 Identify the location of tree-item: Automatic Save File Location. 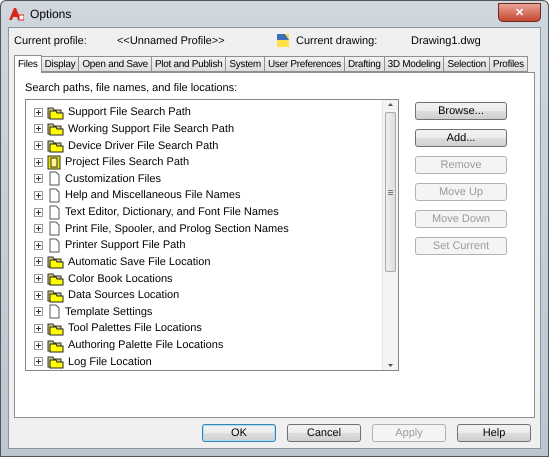
(139, 262).